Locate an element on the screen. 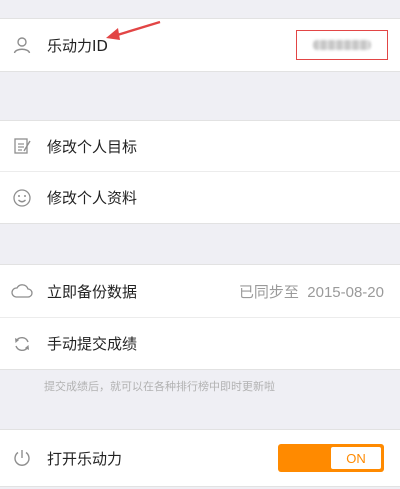  submit-score-row: 手动提交成绩 is located at coordinates (200, 343).